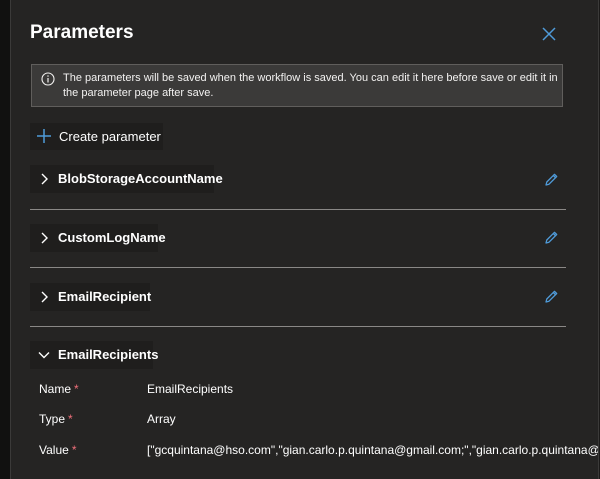 This screenshot has width=600, height=479. Describe the element at coordinates (110, 136) in the screenshot. I see `create-parameter-label: Create parameter` at that location.